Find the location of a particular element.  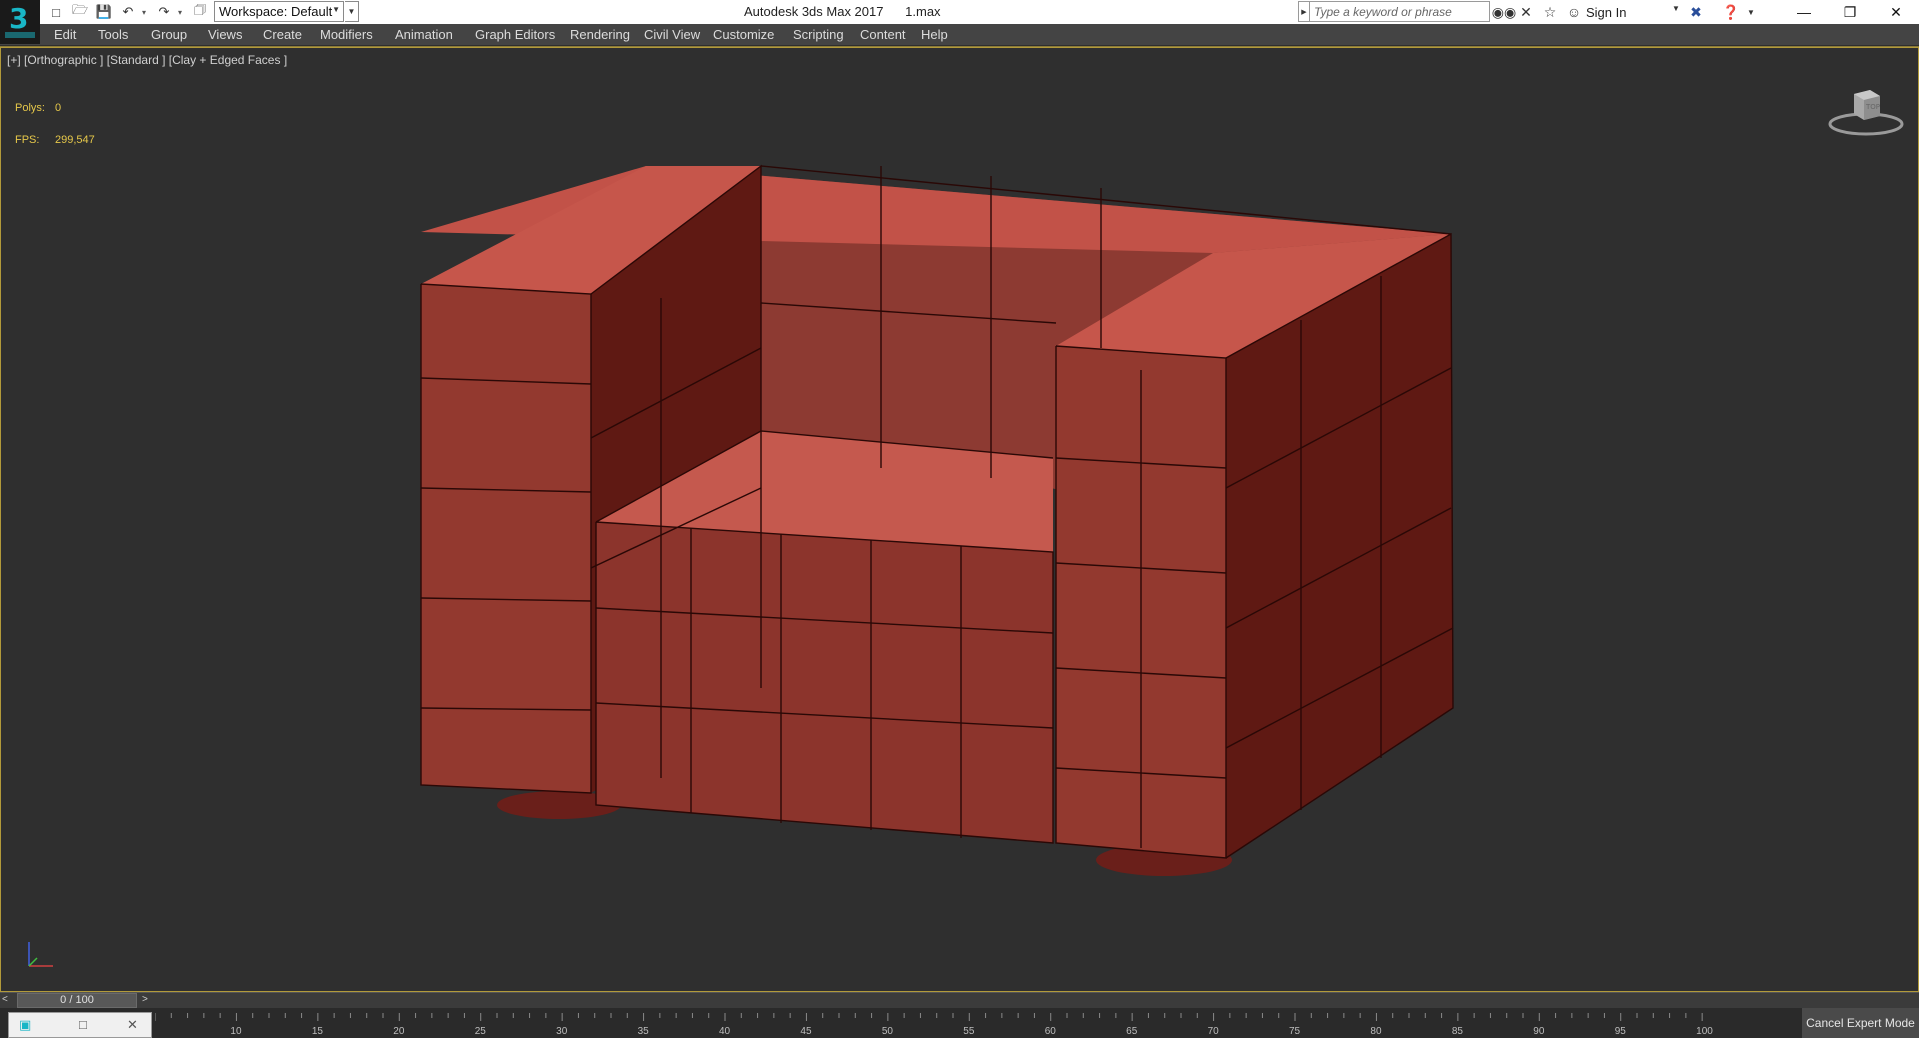

new-file-icon: □ is located at coordinates (56, 12).